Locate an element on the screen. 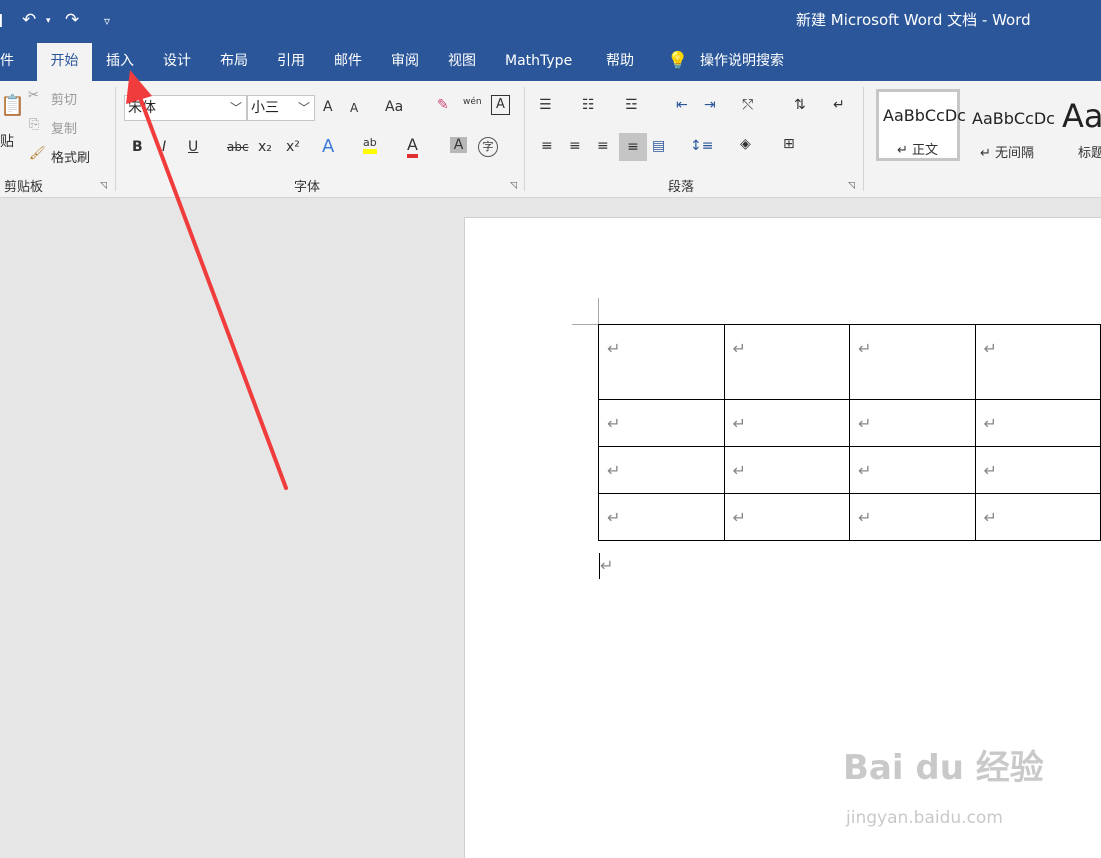  watermark-url: jingyan.baidu.com is located at coordinates (924, 818).